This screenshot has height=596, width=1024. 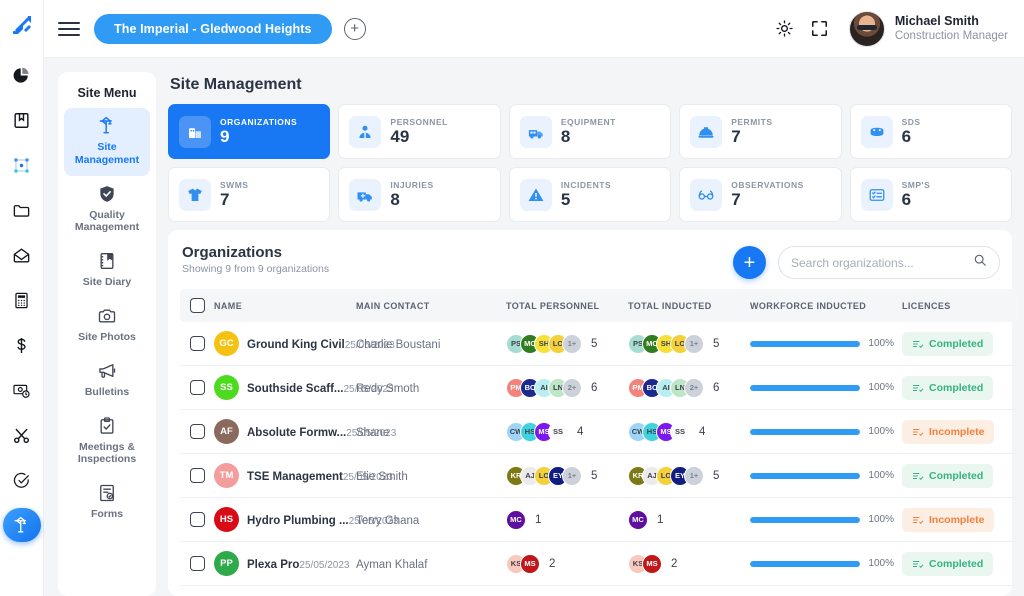 What do you see at coordinates (107, 325) in the screenshot?
I see `sidebar-item-site-photos: Site Photos` at bounding box center [107, 325].